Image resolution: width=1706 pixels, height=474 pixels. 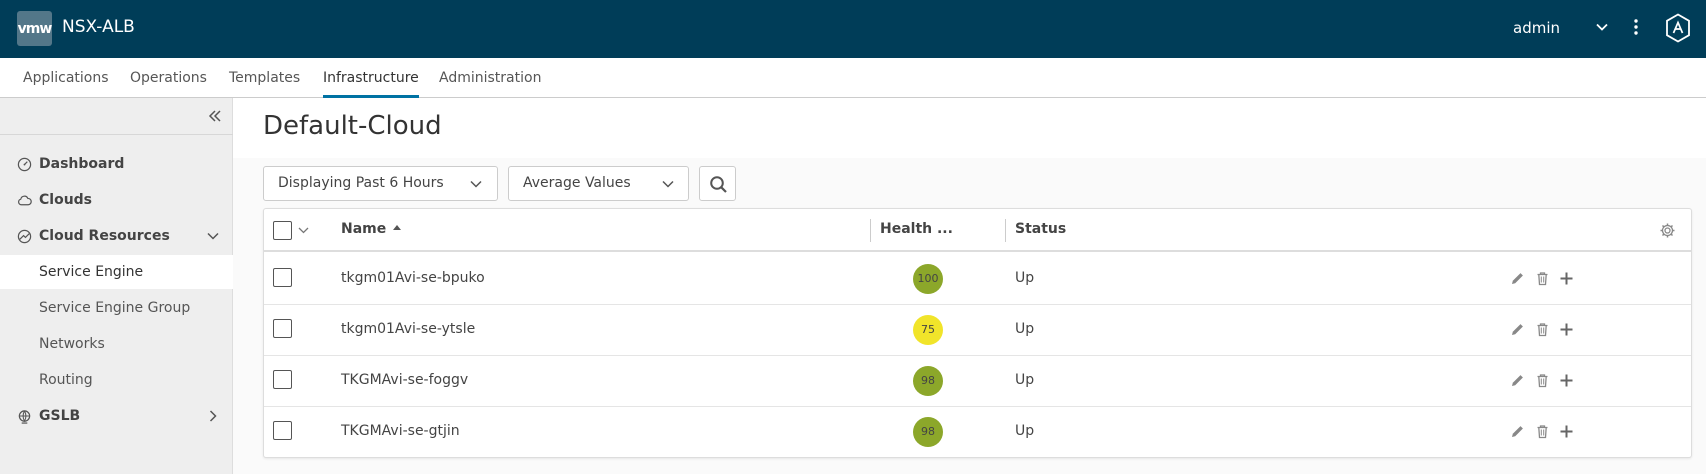 What do you see at coordinates (24, 236) in the screenshot?
I see `cloud-resources-icon` at bounding box center [24, 236].